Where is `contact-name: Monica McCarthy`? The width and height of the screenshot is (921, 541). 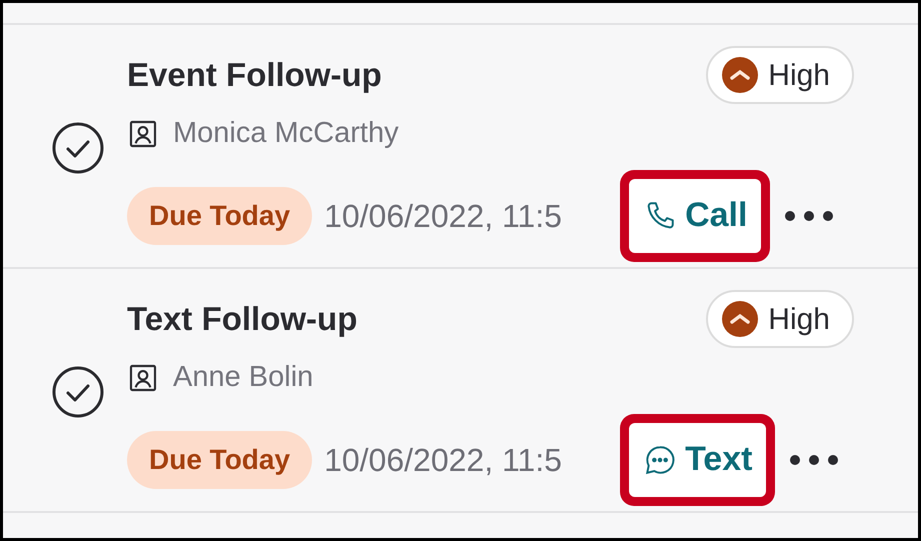
contact-name: Monica McCarthy is located at coordinates (286, 134).